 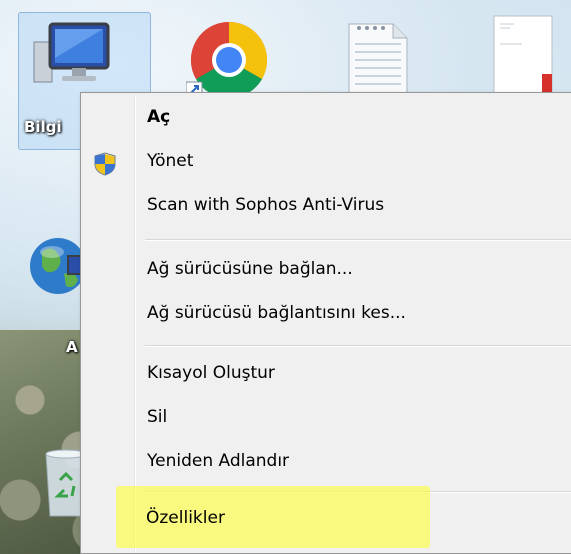 What do you see at coordinates (43, 127) in the screenshot?
I see `computer-icon-label: Bilgi` at bounding box center [43, 127].